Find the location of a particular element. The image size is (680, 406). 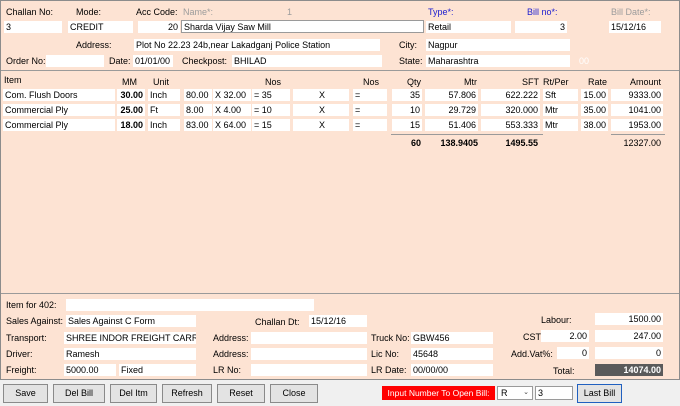

total-qty: 60 is located at coordinates (415, 143).